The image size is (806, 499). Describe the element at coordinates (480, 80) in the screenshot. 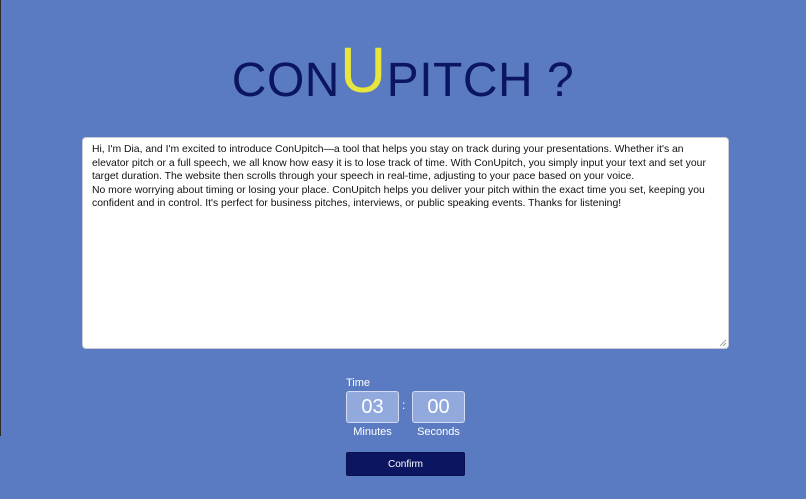

I see `title-suffix: PITCH ?` at that location.